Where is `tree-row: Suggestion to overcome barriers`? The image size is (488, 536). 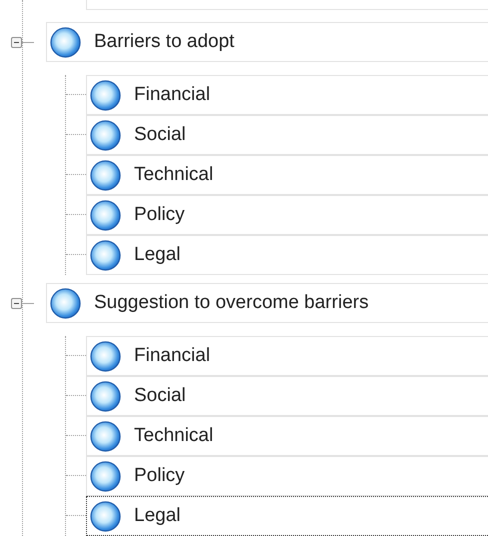
tree-row: Suggestion to overcome barriers is located at coordinates (267, 303).